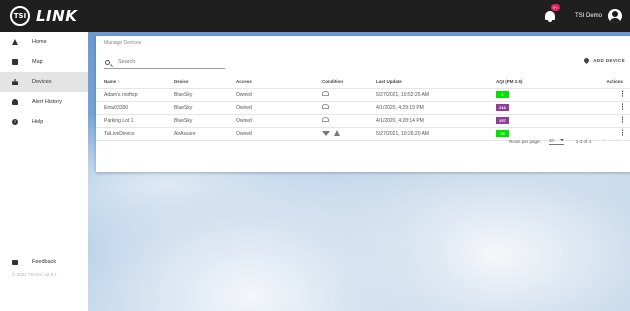 Image resolution: width=630 pixels, height=311 pixels. I want to click on sidebar-item-devices: Devices, so click(44, 82).